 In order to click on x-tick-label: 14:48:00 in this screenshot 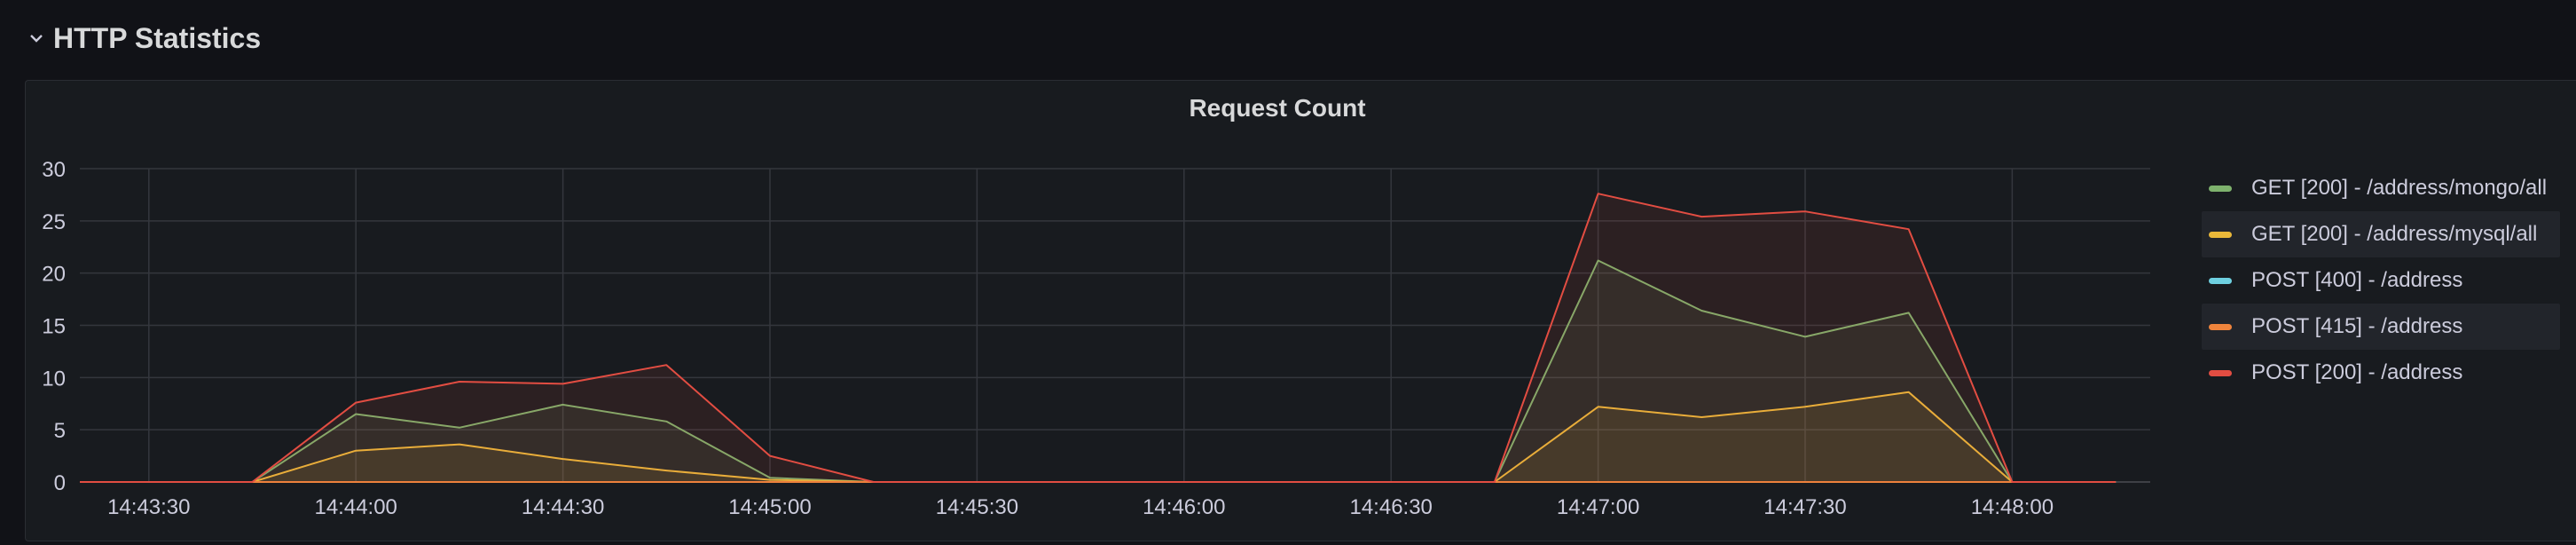, I will do `click(2012, 507)`.